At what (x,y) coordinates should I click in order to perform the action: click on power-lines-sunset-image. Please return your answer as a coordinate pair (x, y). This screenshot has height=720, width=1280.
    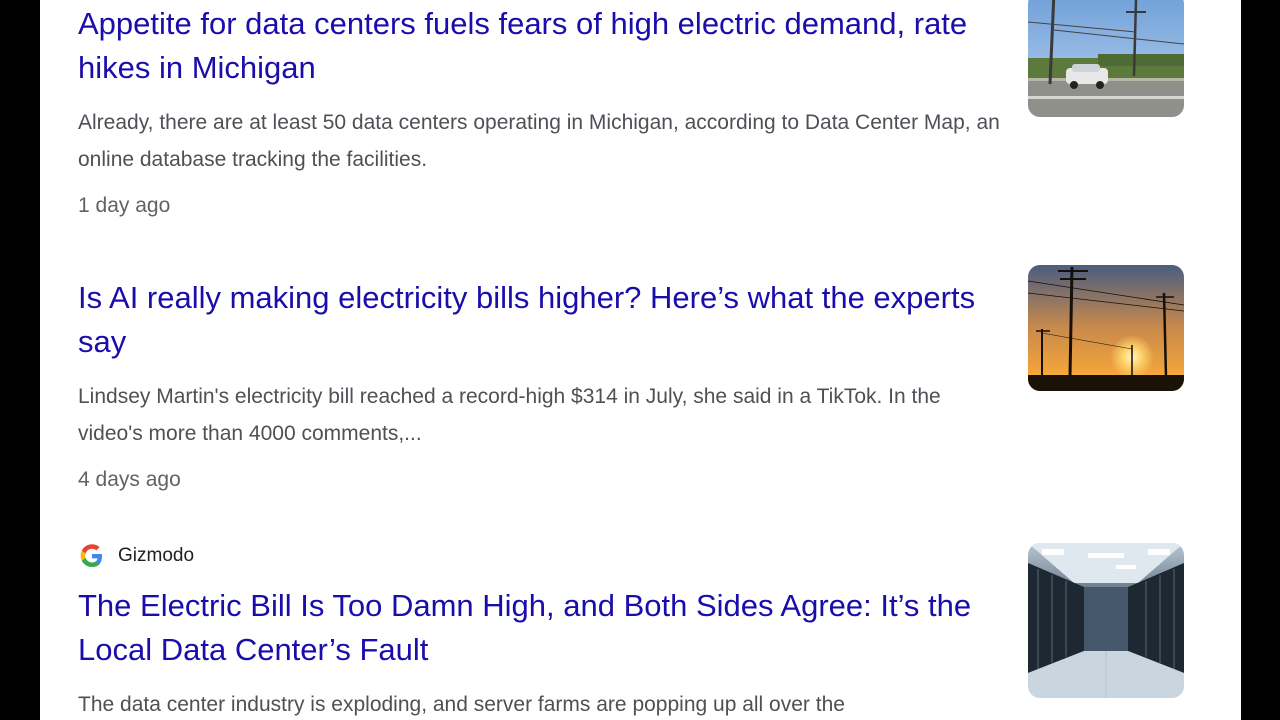
    Looking at the image, I should click on (1106, 328).